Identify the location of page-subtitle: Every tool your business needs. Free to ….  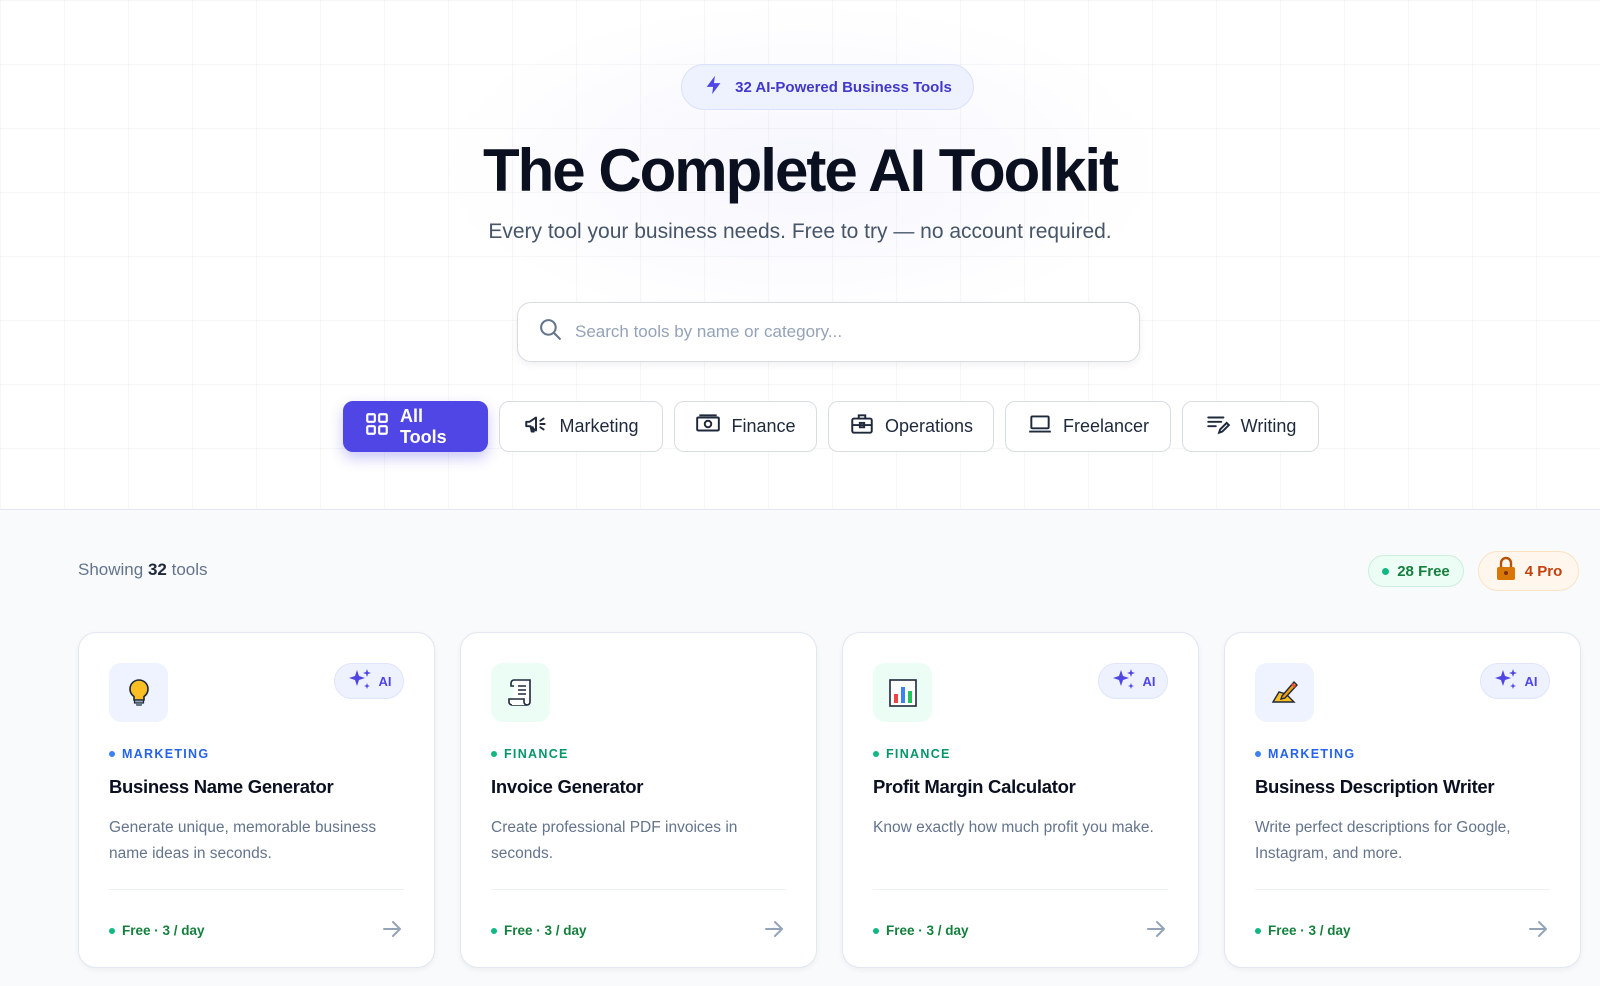
(800, 231).